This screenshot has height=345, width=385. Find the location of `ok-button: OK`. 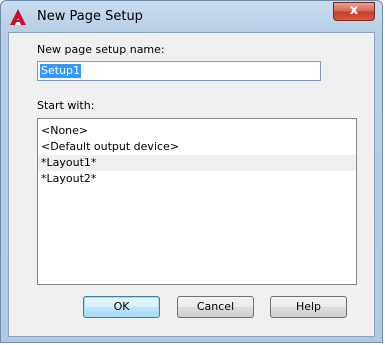

ok-button: OK is located at coordinates (121, 307).